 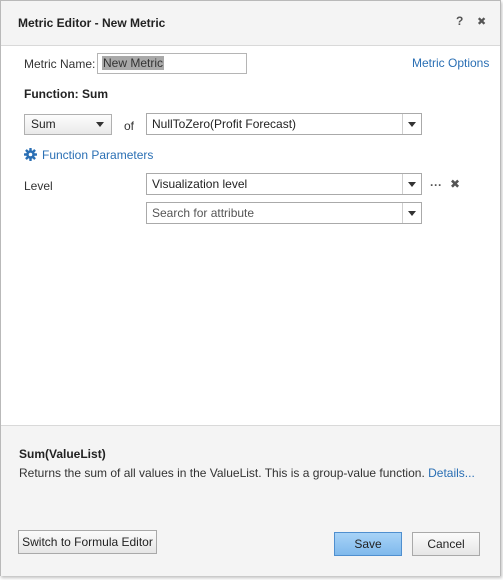 What do you see at coordinates (133, 63) in the screenshot?
I see `metric-name-value: New Metric` at bounding box center [133, 63].